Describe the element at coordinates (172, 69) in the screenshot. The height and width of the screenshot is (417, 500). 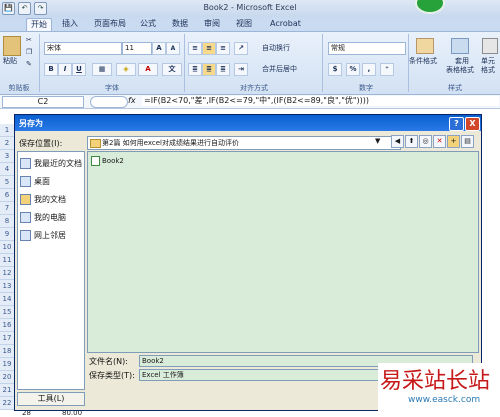
I see `phonetic-button: 文` at that location.